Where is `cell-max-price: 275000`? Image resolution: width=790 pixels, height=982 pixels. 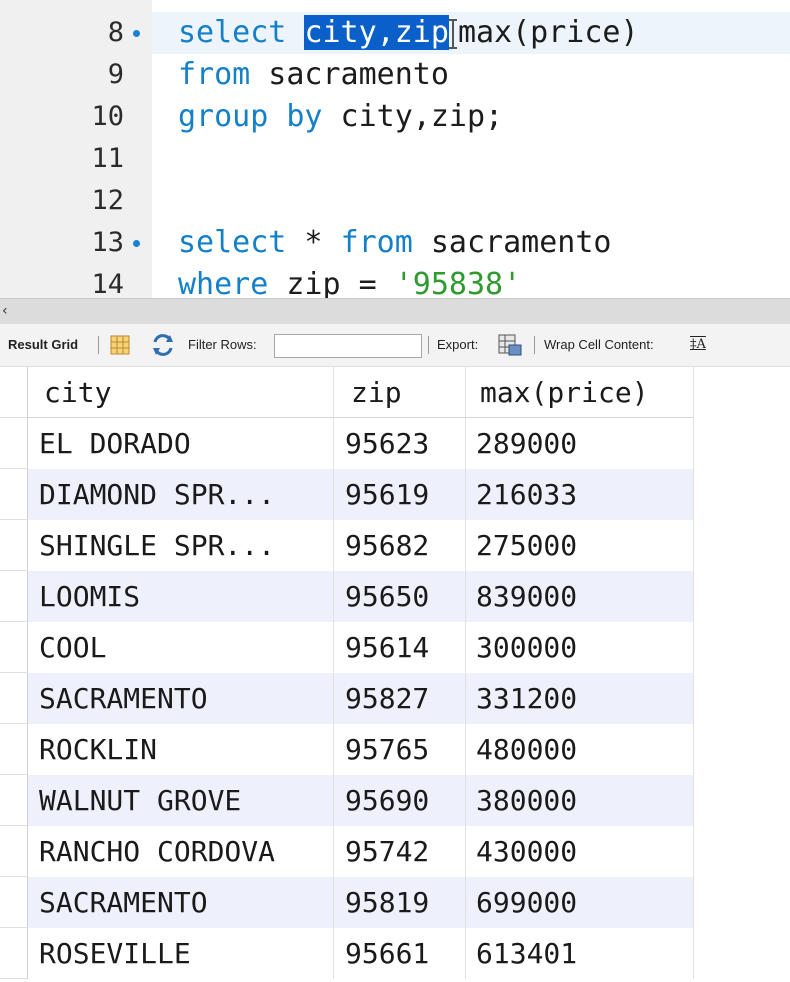 cell-max-price: 275000 is located at coordinates (580, 545).